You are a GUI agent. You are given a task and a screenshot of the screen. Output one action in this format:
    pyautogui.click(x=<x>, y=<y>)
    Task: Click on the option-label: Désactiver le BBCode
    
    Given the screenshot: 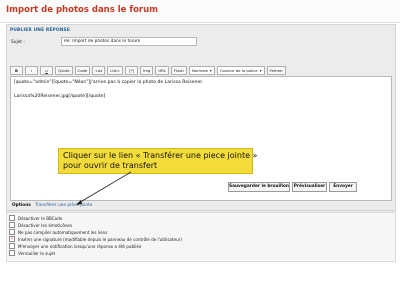 What is the action you would take?
    pyautogui.click(x=40, y=218)
    